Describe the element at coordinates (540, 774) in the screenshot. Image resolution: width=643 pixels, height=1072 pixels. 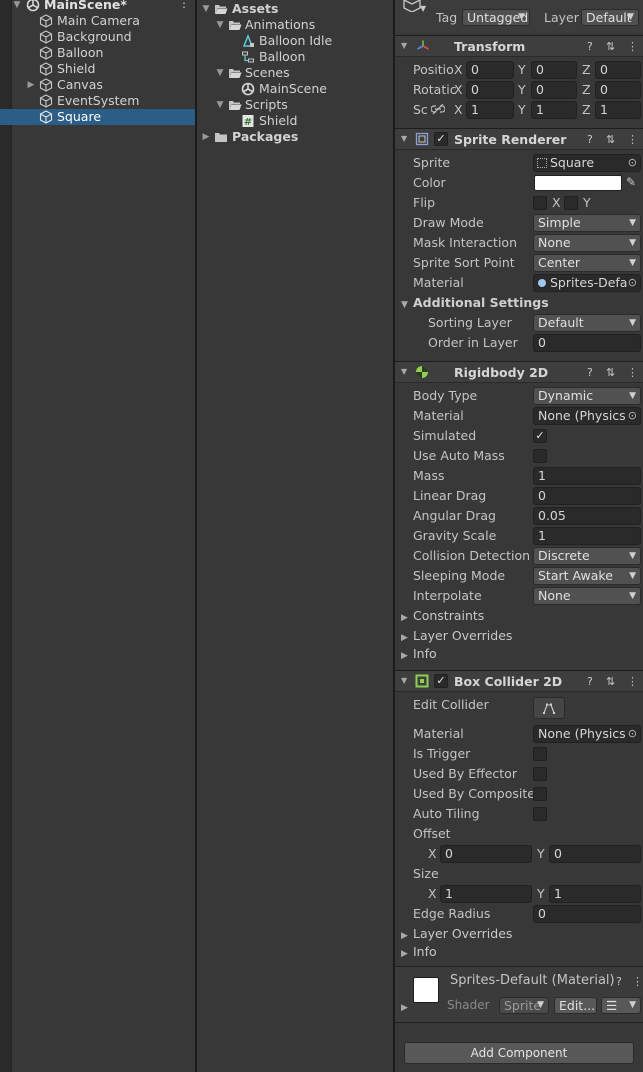
I see `used-by-effector-checkbox` at that location.